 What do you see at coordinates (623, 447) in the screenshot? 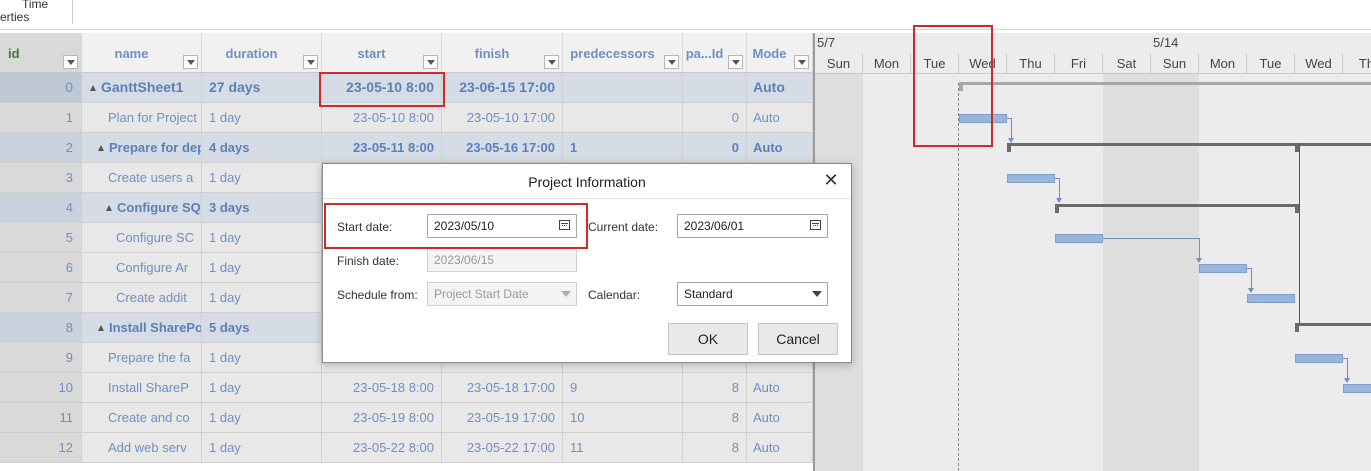
I see `cell-predecessors: 11` at bounding box center [623, 447].